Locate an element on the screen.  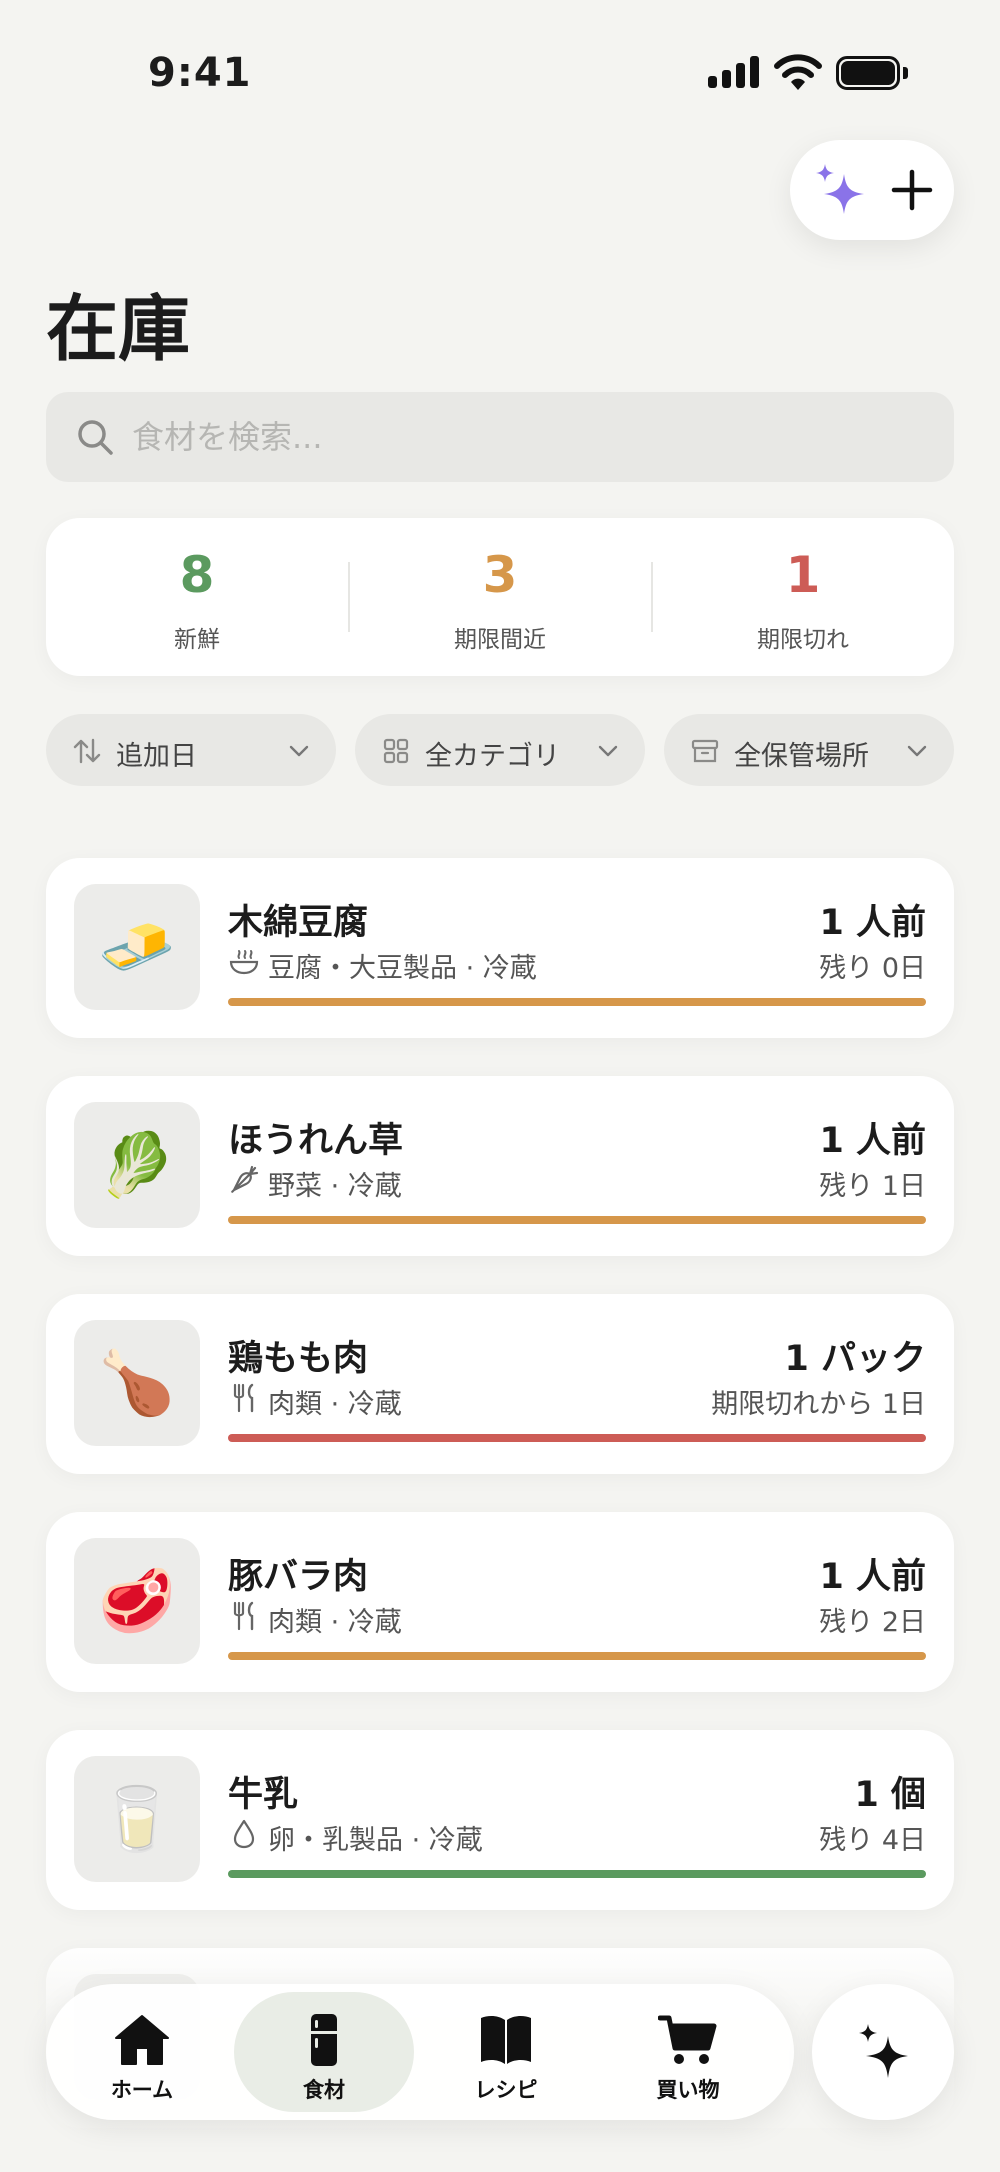
tab-shopping: 買い物 is located at coordinates (688, 2052).